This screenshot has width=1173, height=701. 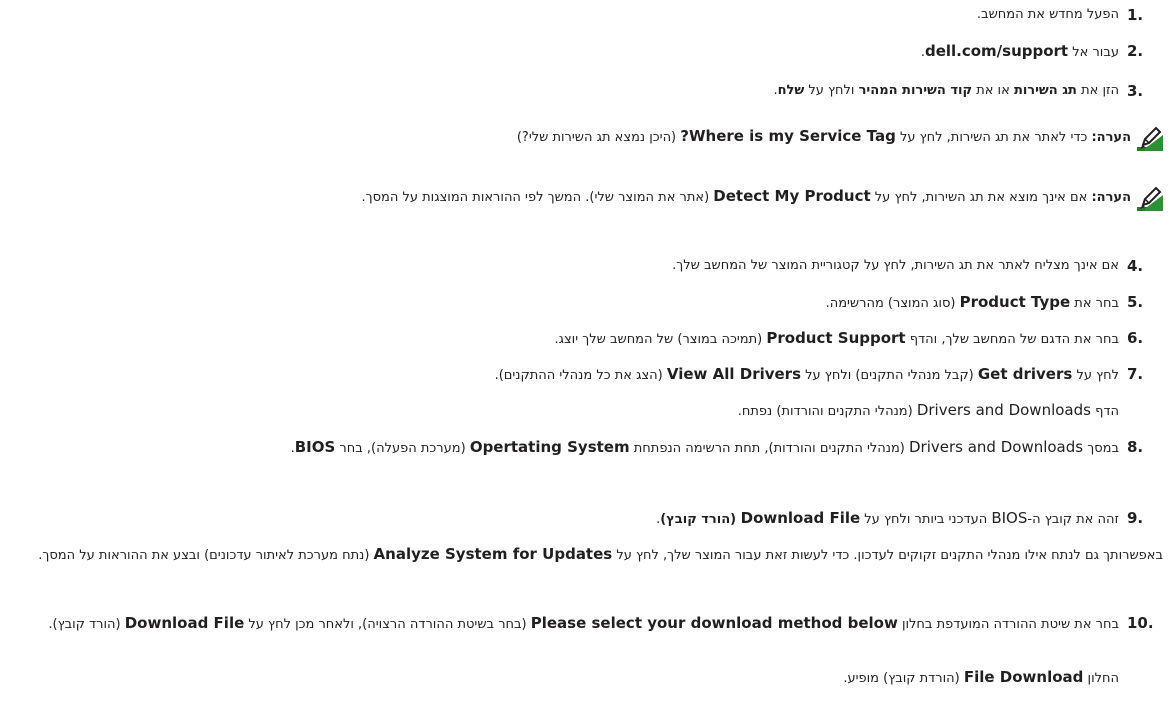 I want to click on step-number: 10., so click(x=1140, y=623).